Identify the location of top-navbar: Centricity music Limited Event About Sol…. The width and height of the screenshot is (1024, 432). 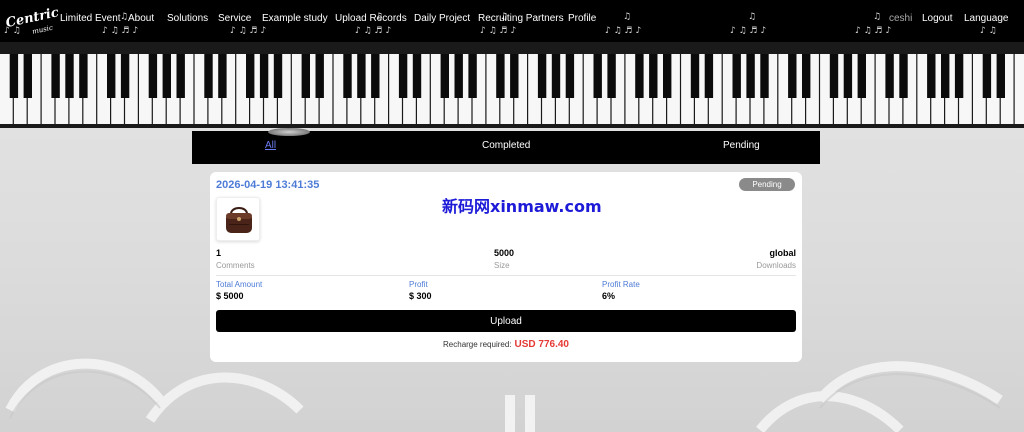
(512, 21).